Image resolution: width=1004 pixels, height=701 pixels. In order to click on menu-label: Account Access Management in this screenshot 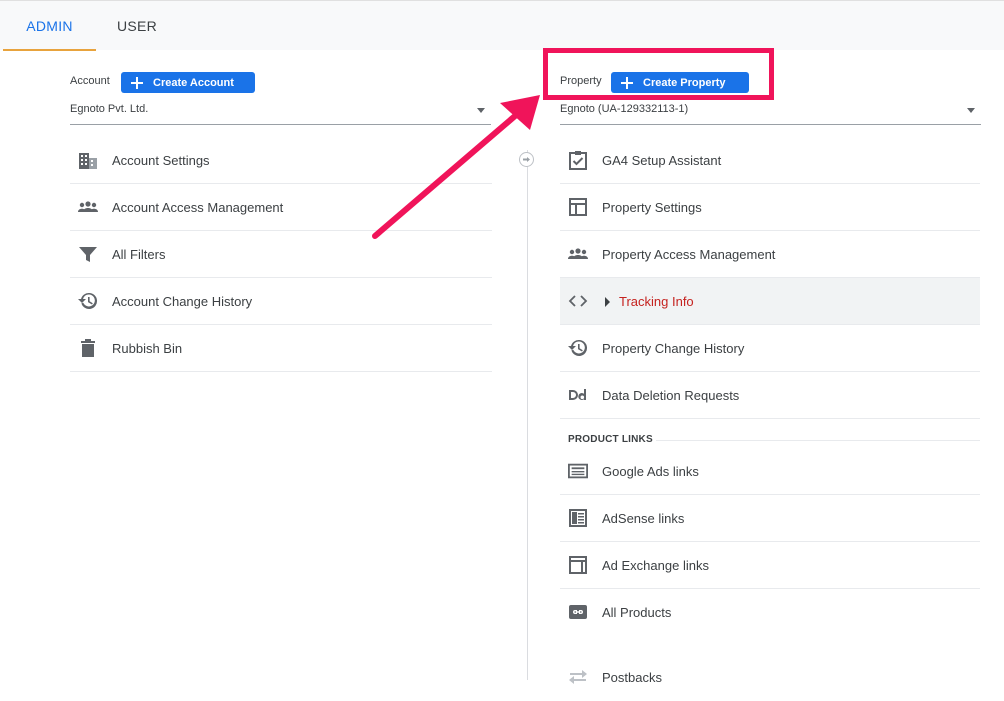, I will do `click(198, 207)`.